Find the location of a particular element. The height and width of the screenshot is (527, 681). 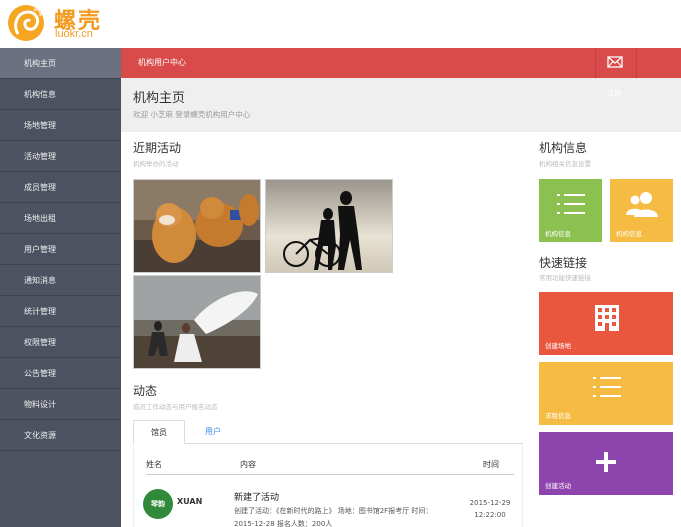

sidebar-item-statistics: 统计管理 is located at coordinates (60, 311).